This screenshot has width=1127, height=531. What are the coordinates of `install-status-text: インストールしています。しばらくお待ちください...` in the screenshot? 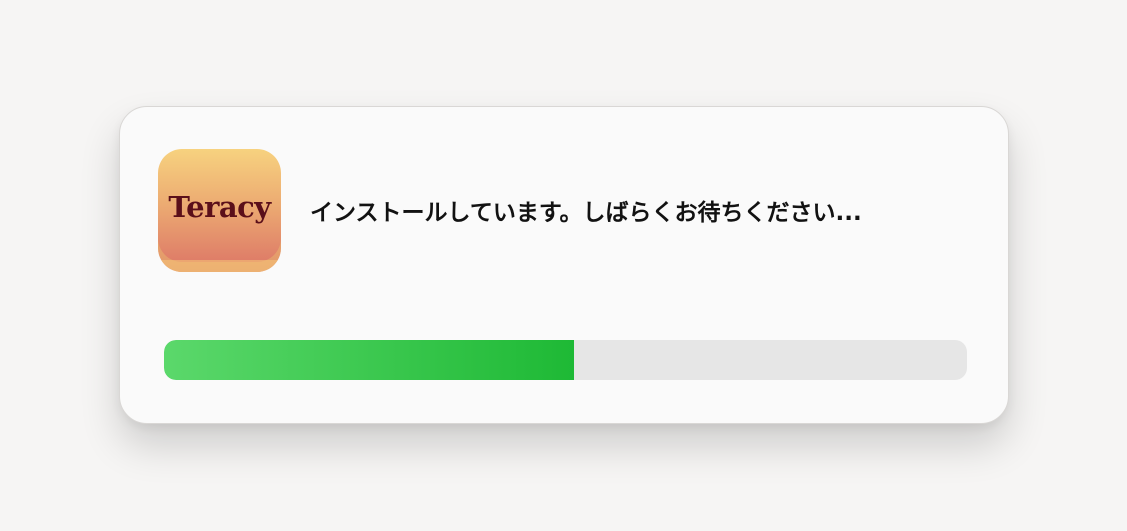 It's located at (586, 213).